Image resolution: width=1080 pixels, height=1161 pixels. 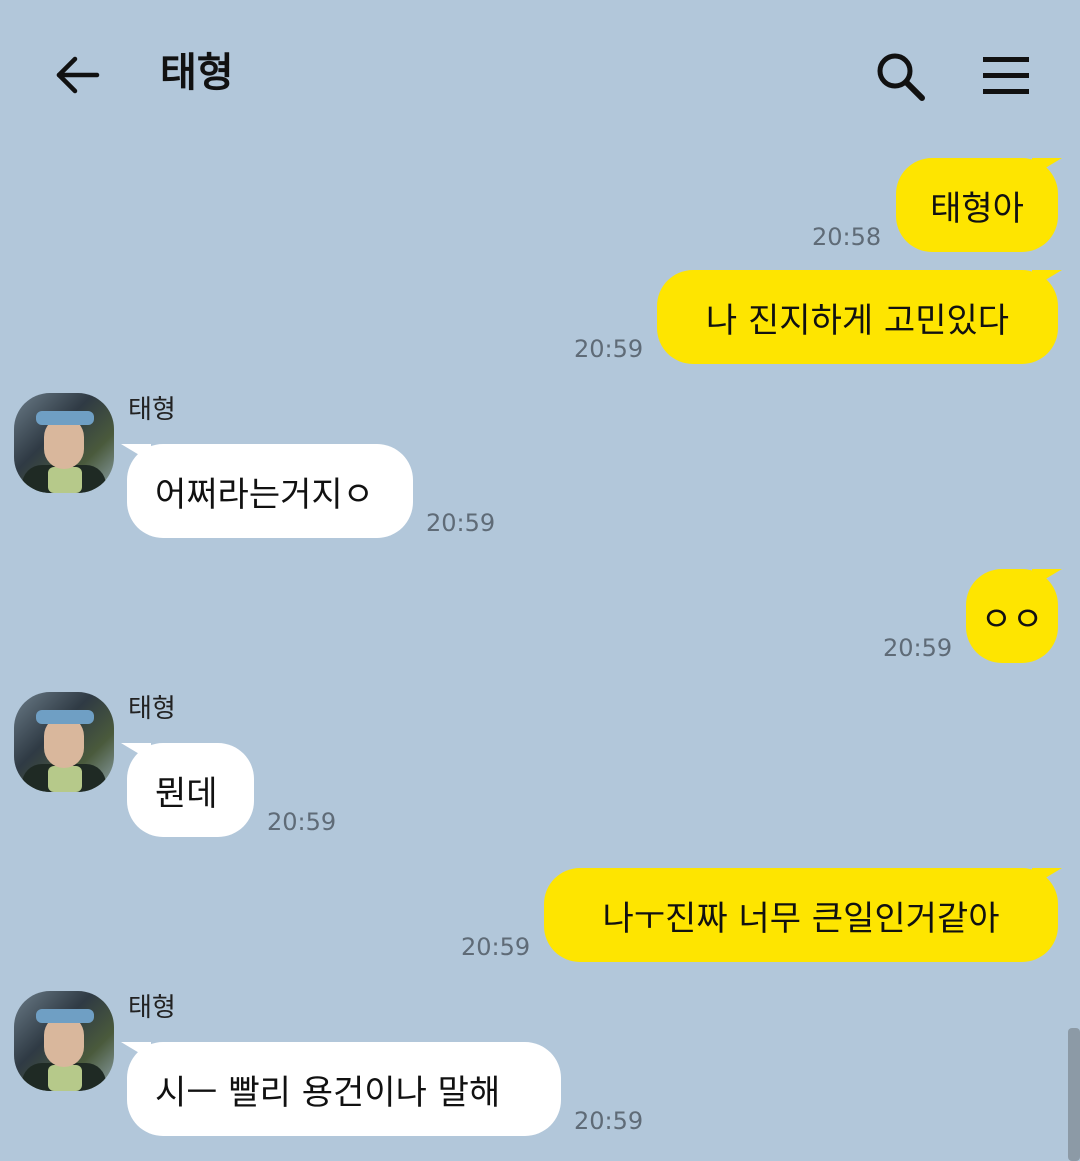 I want to click on message-bubble-theirs: 시ㅡ 빨리 용건이나 말해, so click(x=341, y=1089).